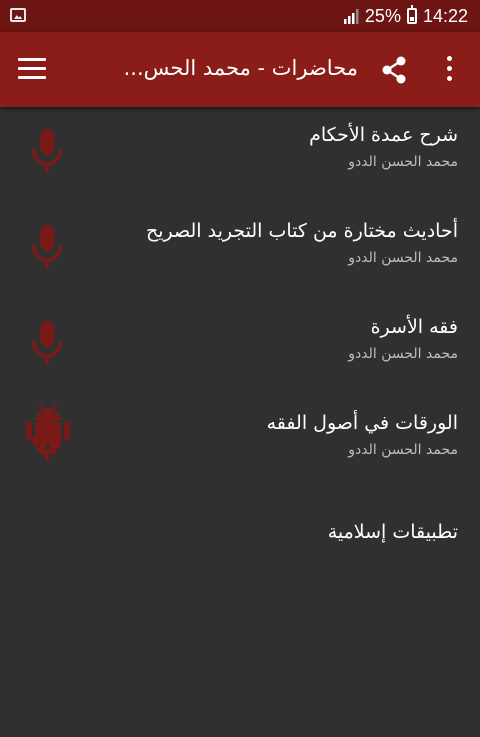 The height and width of the screenshot is (737, 480). I want to click on share-icon, so click(394, 70).